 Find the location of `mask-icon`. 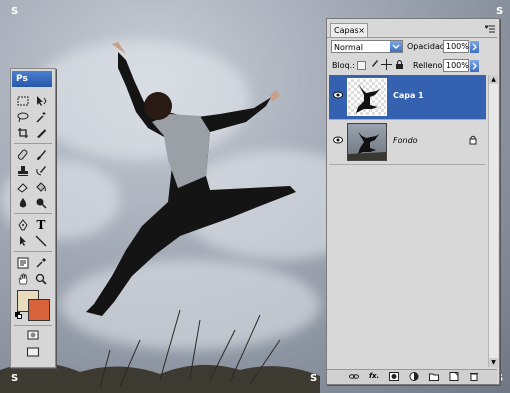

mask-icon is located at coordinates (394, 376).